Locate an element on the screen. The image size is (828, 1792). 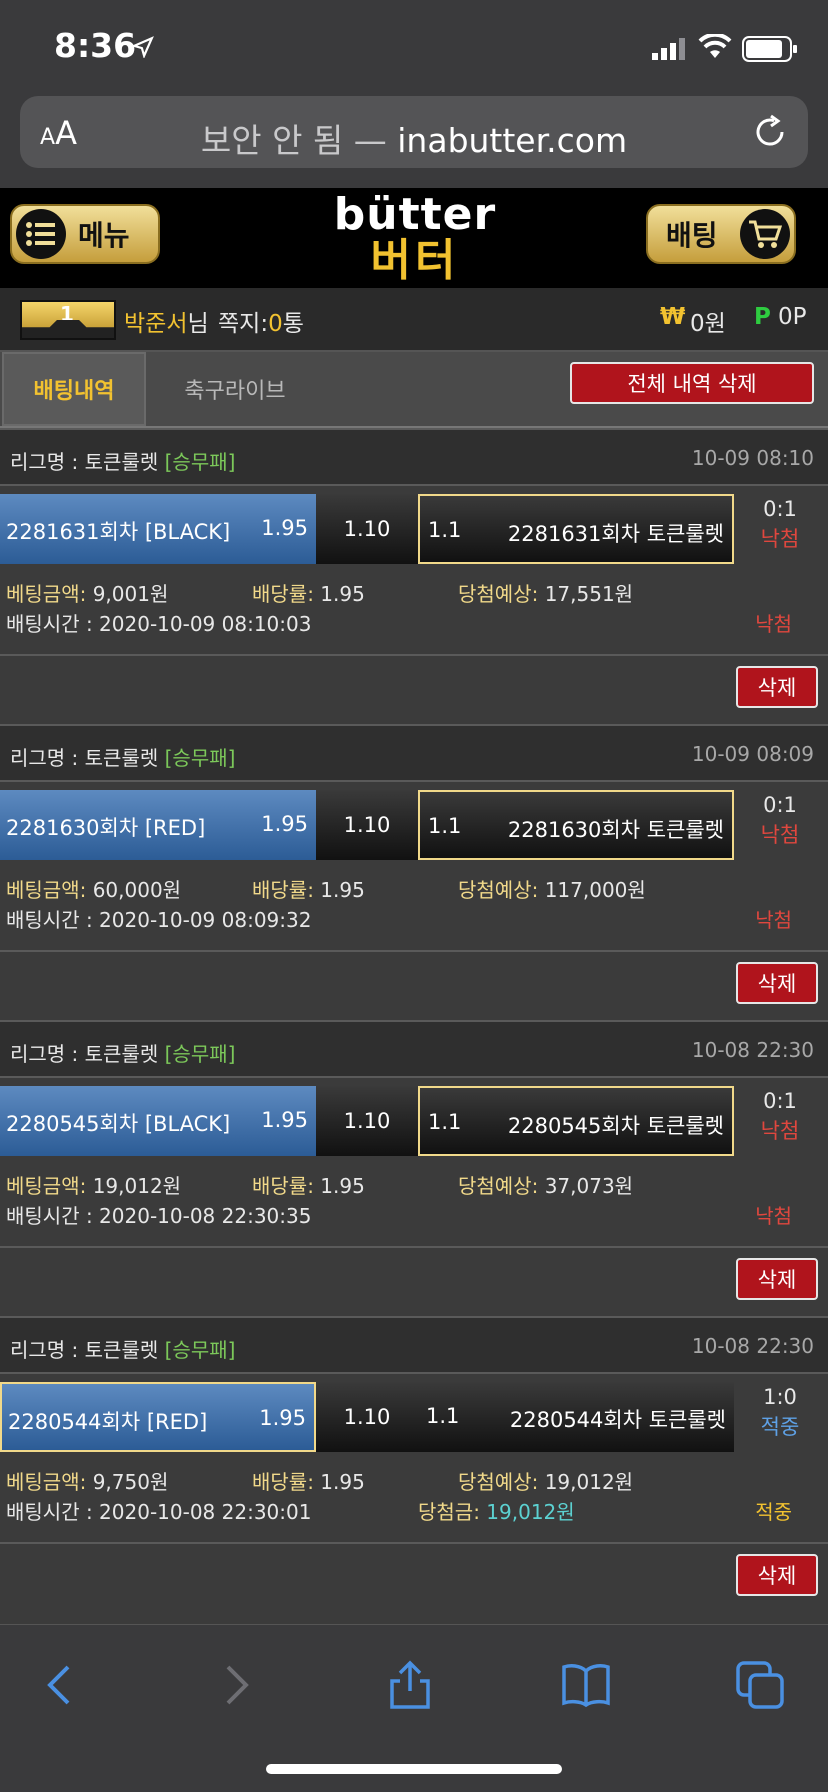
delete-all-button: 전체 내역 삭제 is located at coordinates (692, 383).